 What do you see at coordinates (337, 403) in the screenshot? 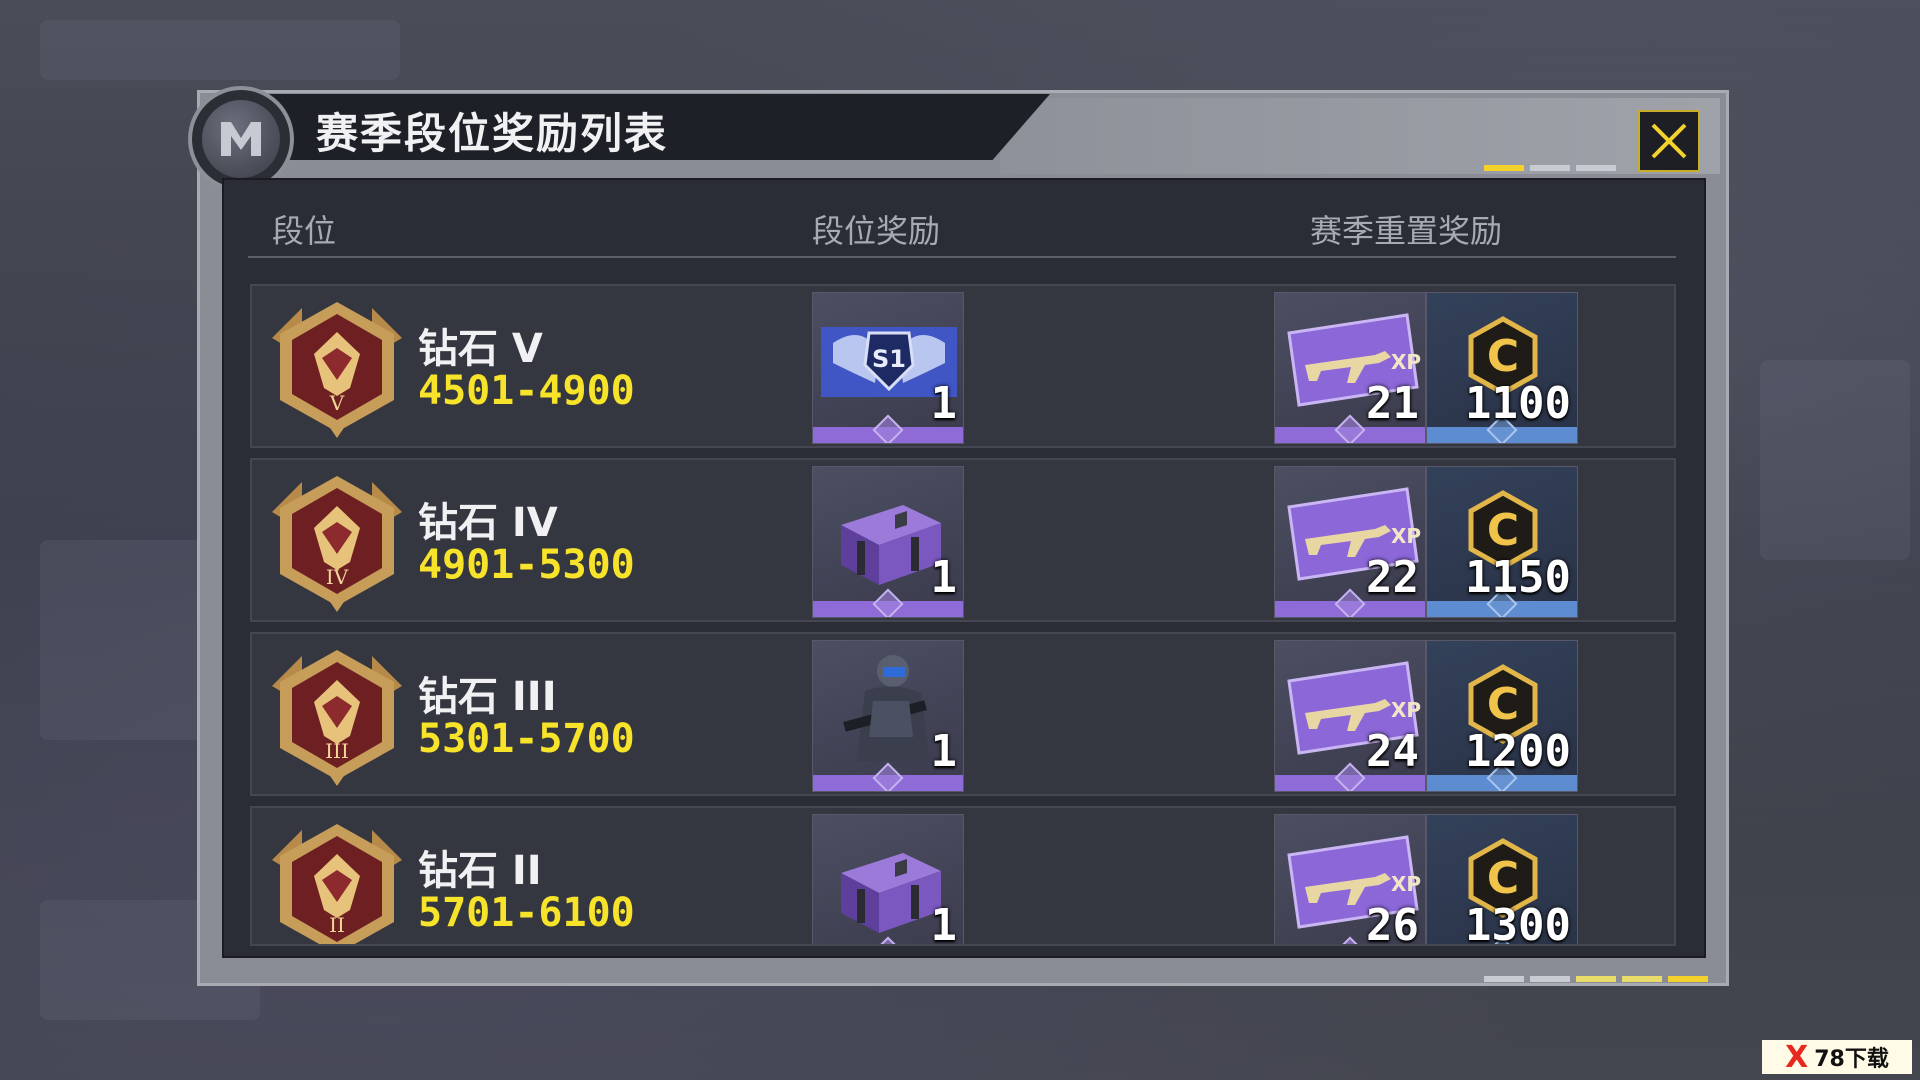
I see `badge-numeral: V` at bounding box center [337, 403].